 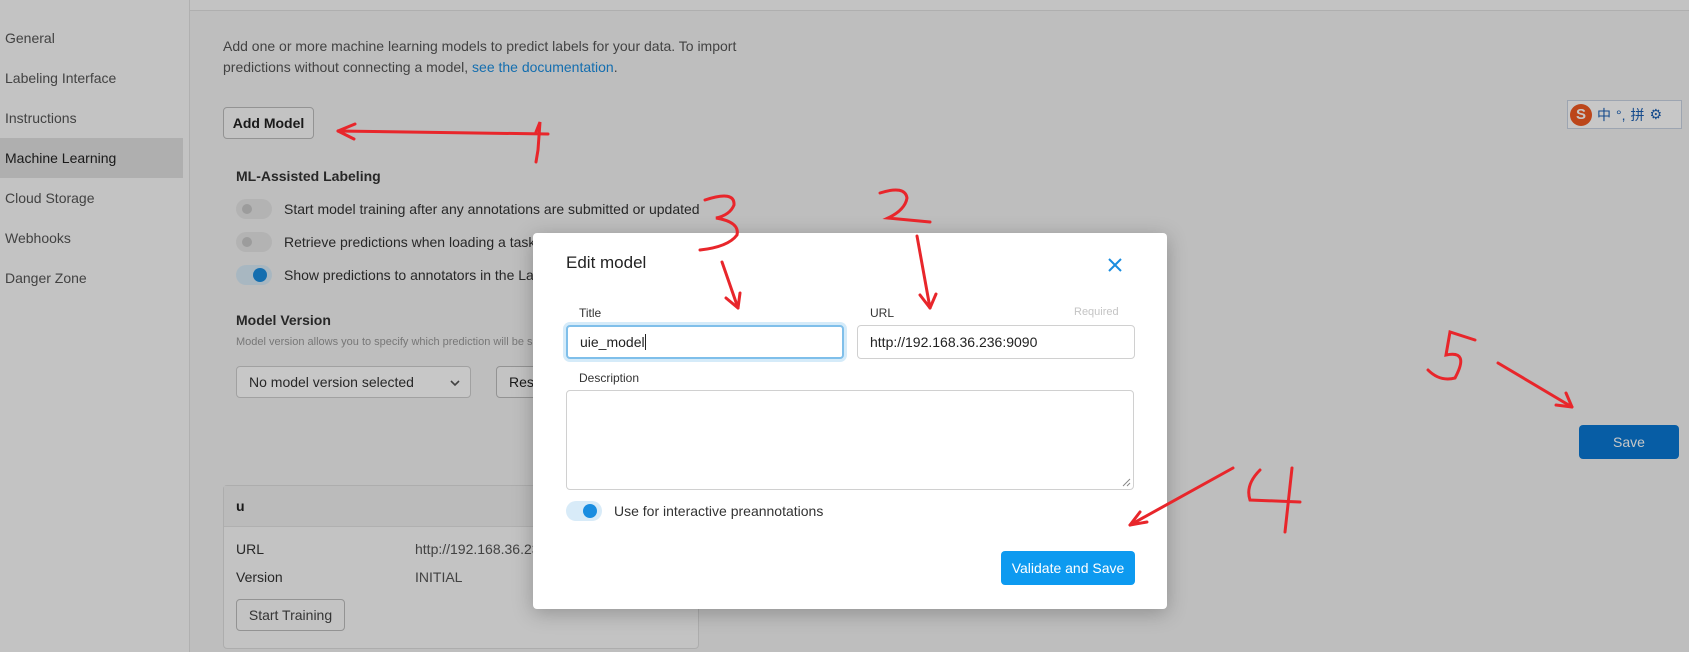 I want to click on close-icon, so click(x=1115, y=265).